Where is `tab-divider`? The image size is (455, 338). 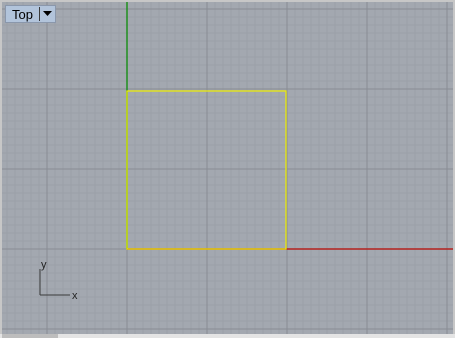 tab-divider is located at coordinates (39, 14).